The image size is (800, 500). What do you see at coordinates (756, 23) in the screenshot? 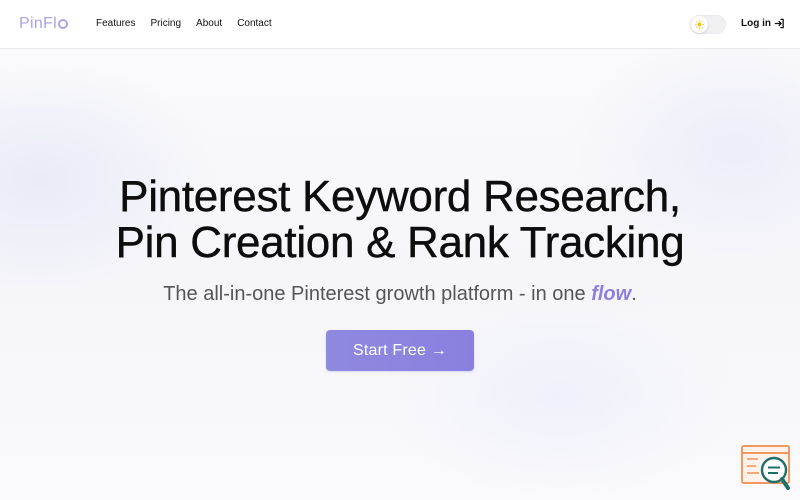
I see `login-label: Log in` at bounding box center [756, 23].